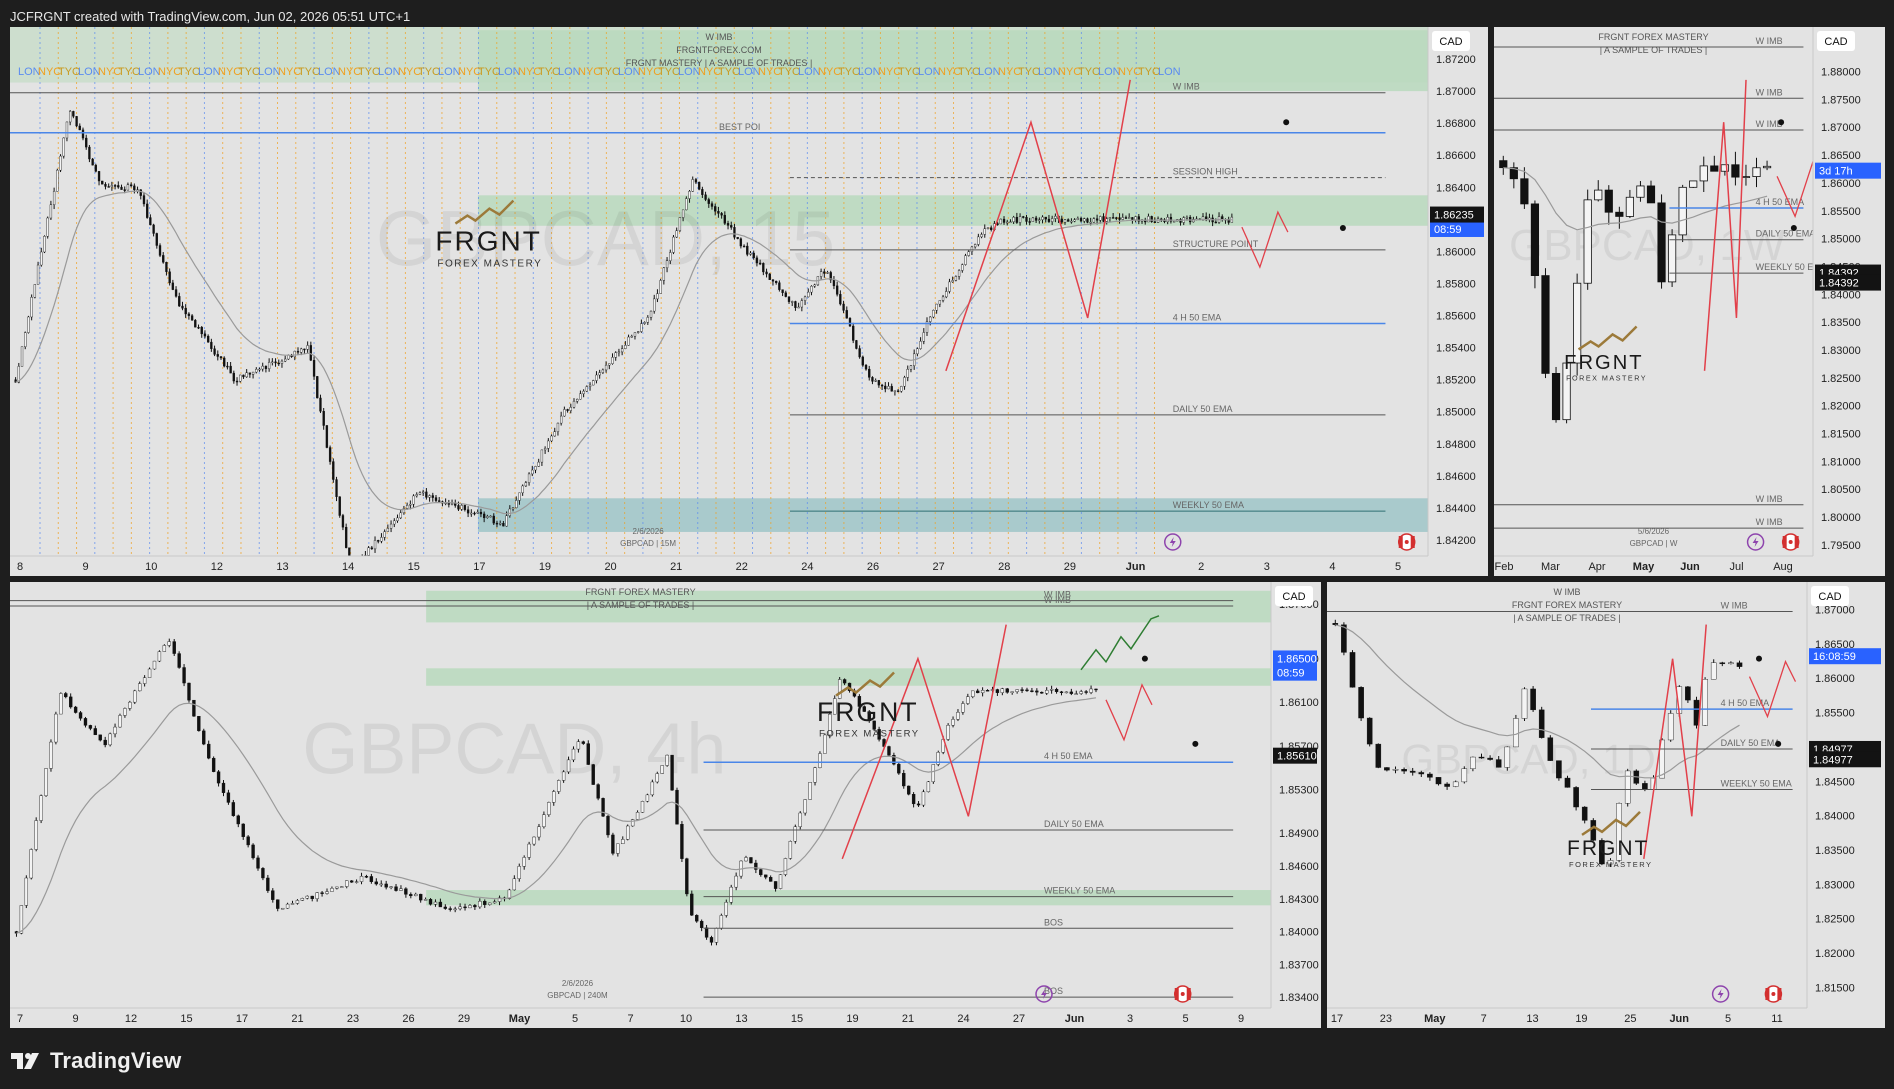 This screenshot has width=1894, height=1089. I want to click on y-tick-label: 1.80500, so click(1841, 490).